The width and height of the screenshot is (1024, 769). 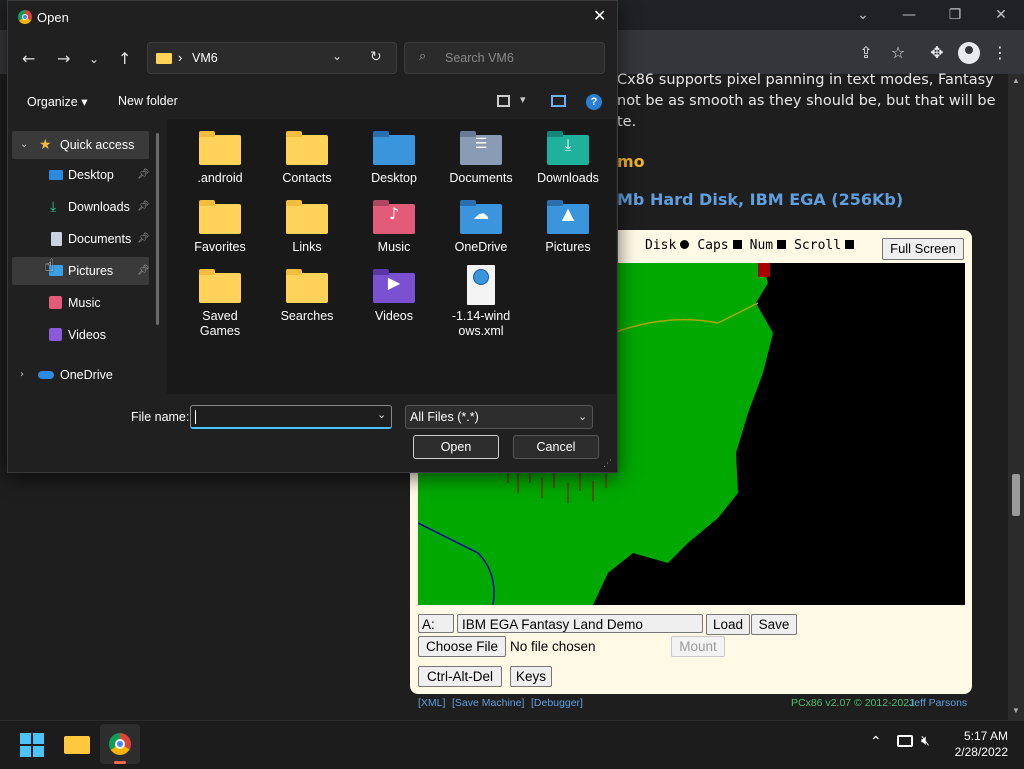 I want to click on nav-label: Documents, so click(x=100, y=239).